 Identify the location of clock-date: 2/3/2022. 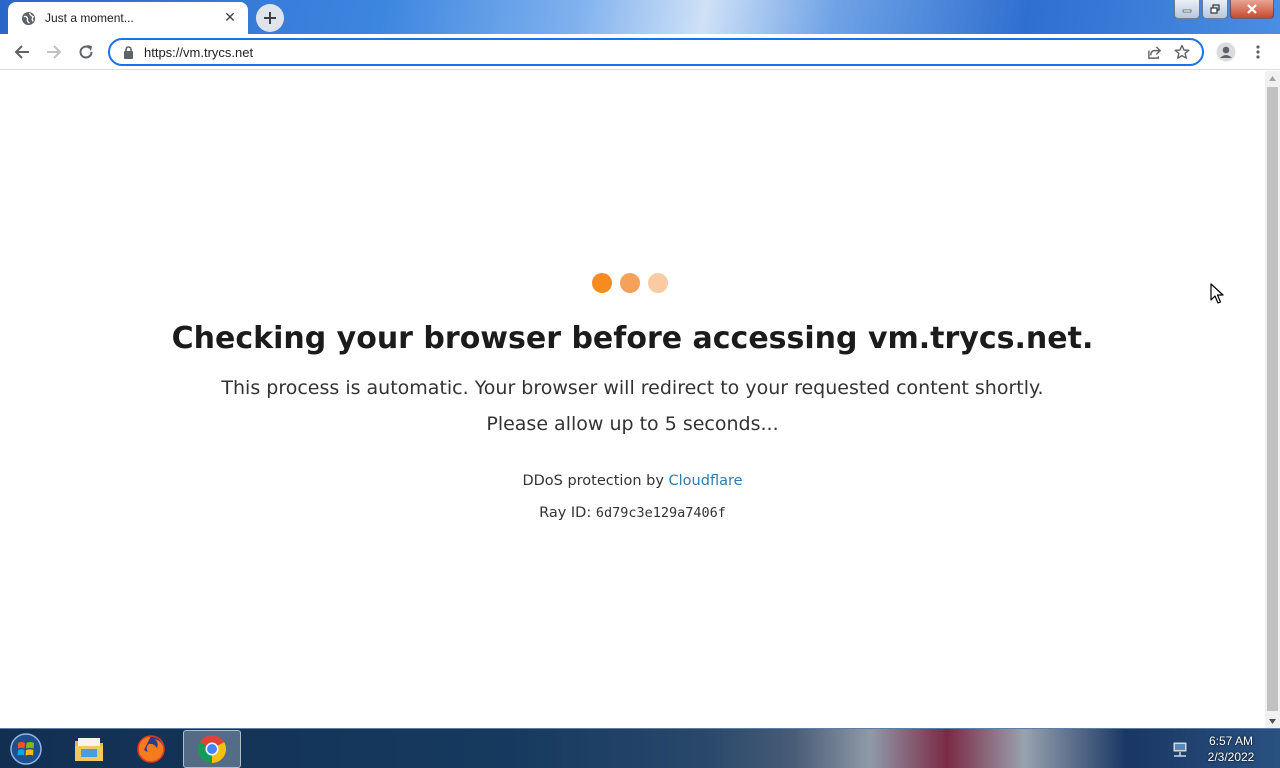
(1231, 757).